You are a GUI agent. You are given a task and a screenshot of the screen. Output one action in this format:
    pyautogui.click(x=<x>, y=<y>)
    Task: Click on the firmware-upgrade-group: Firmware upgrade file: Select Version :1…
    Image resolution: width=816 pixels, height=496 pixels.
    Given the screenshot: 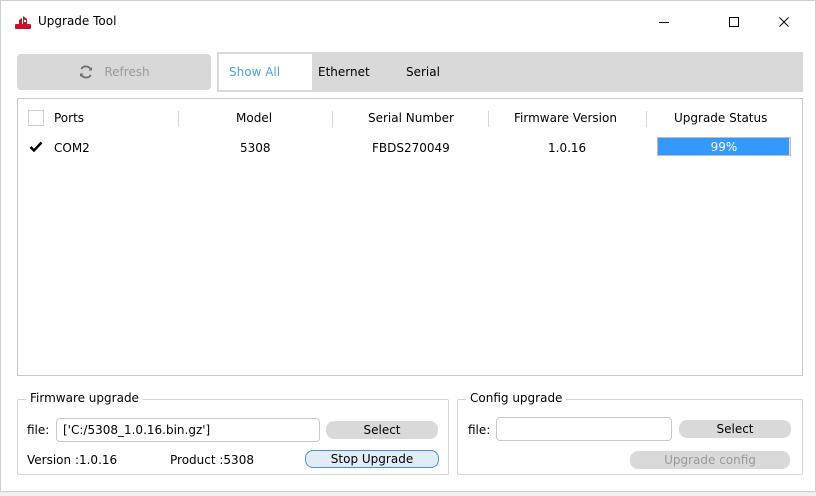 What is the action you would take?
    pyautogui.click(x=233, y=433)
    